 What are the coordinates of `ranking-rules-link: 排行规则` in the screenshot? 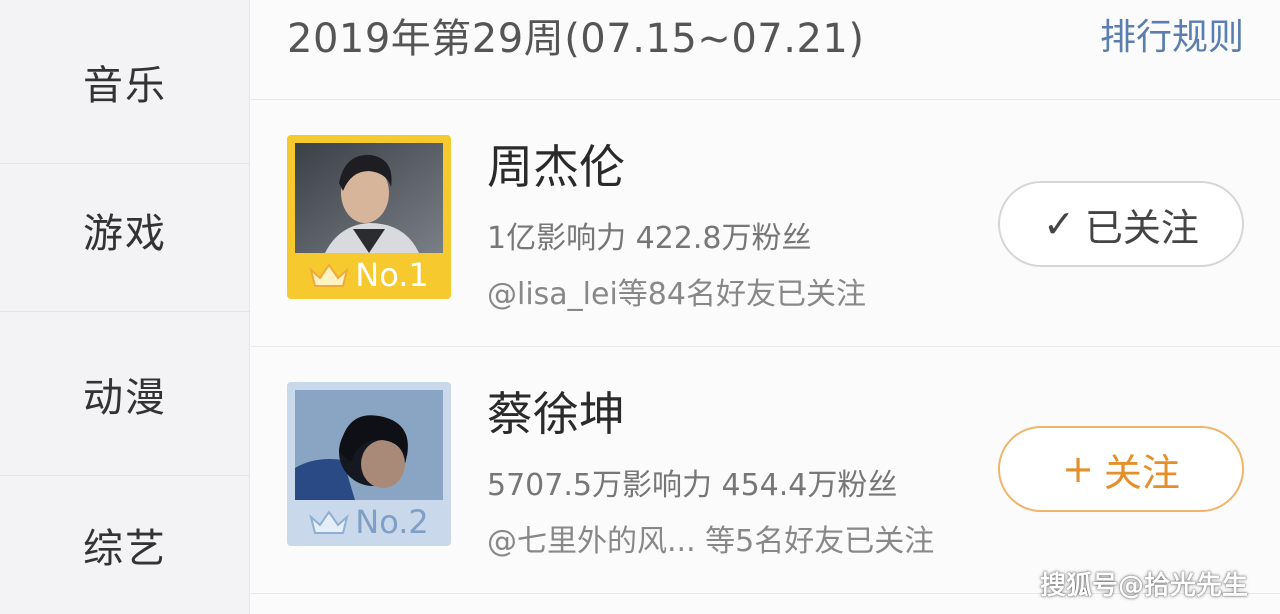 It's located at (1172, 34).